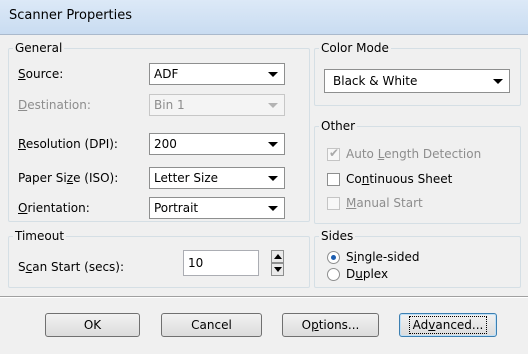 The image size is (528, 354). I want to click on title-bar: Scanner Properties, so click(264, 17).